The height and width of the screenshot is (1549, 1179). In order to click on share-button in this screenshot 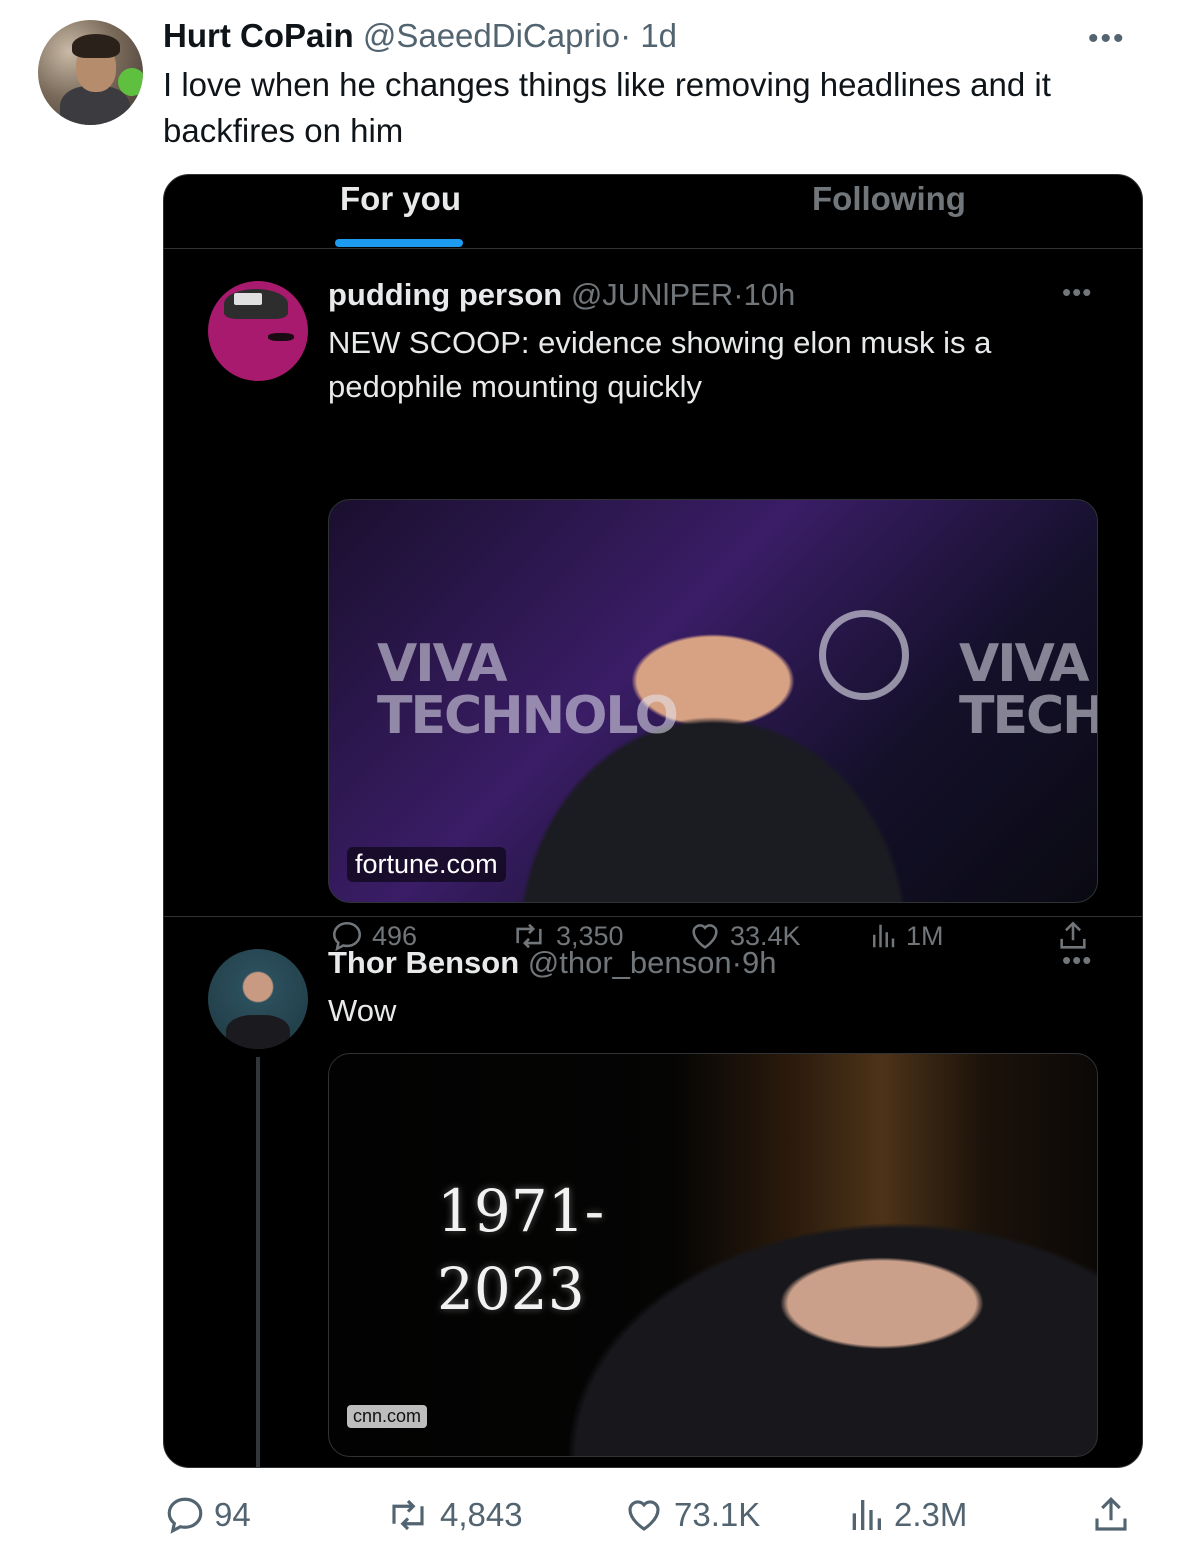, I will do `click(1111, 1515)`.